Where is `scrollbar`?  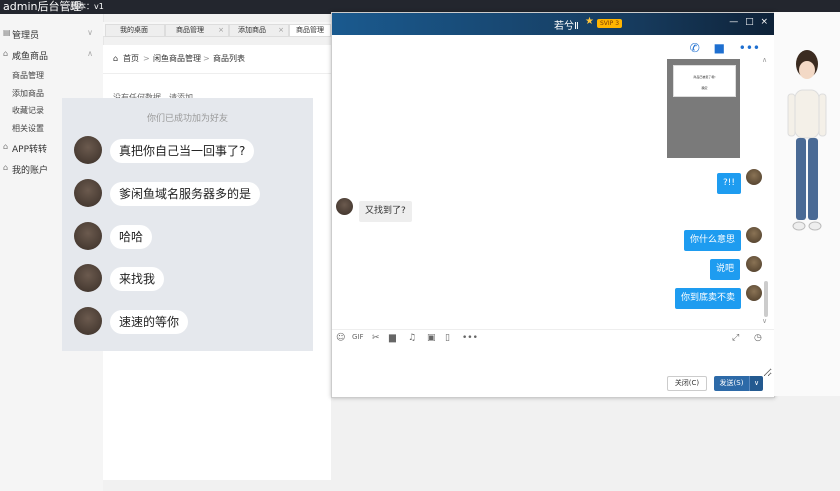 scrollbar is located at coordinates (766, 299).